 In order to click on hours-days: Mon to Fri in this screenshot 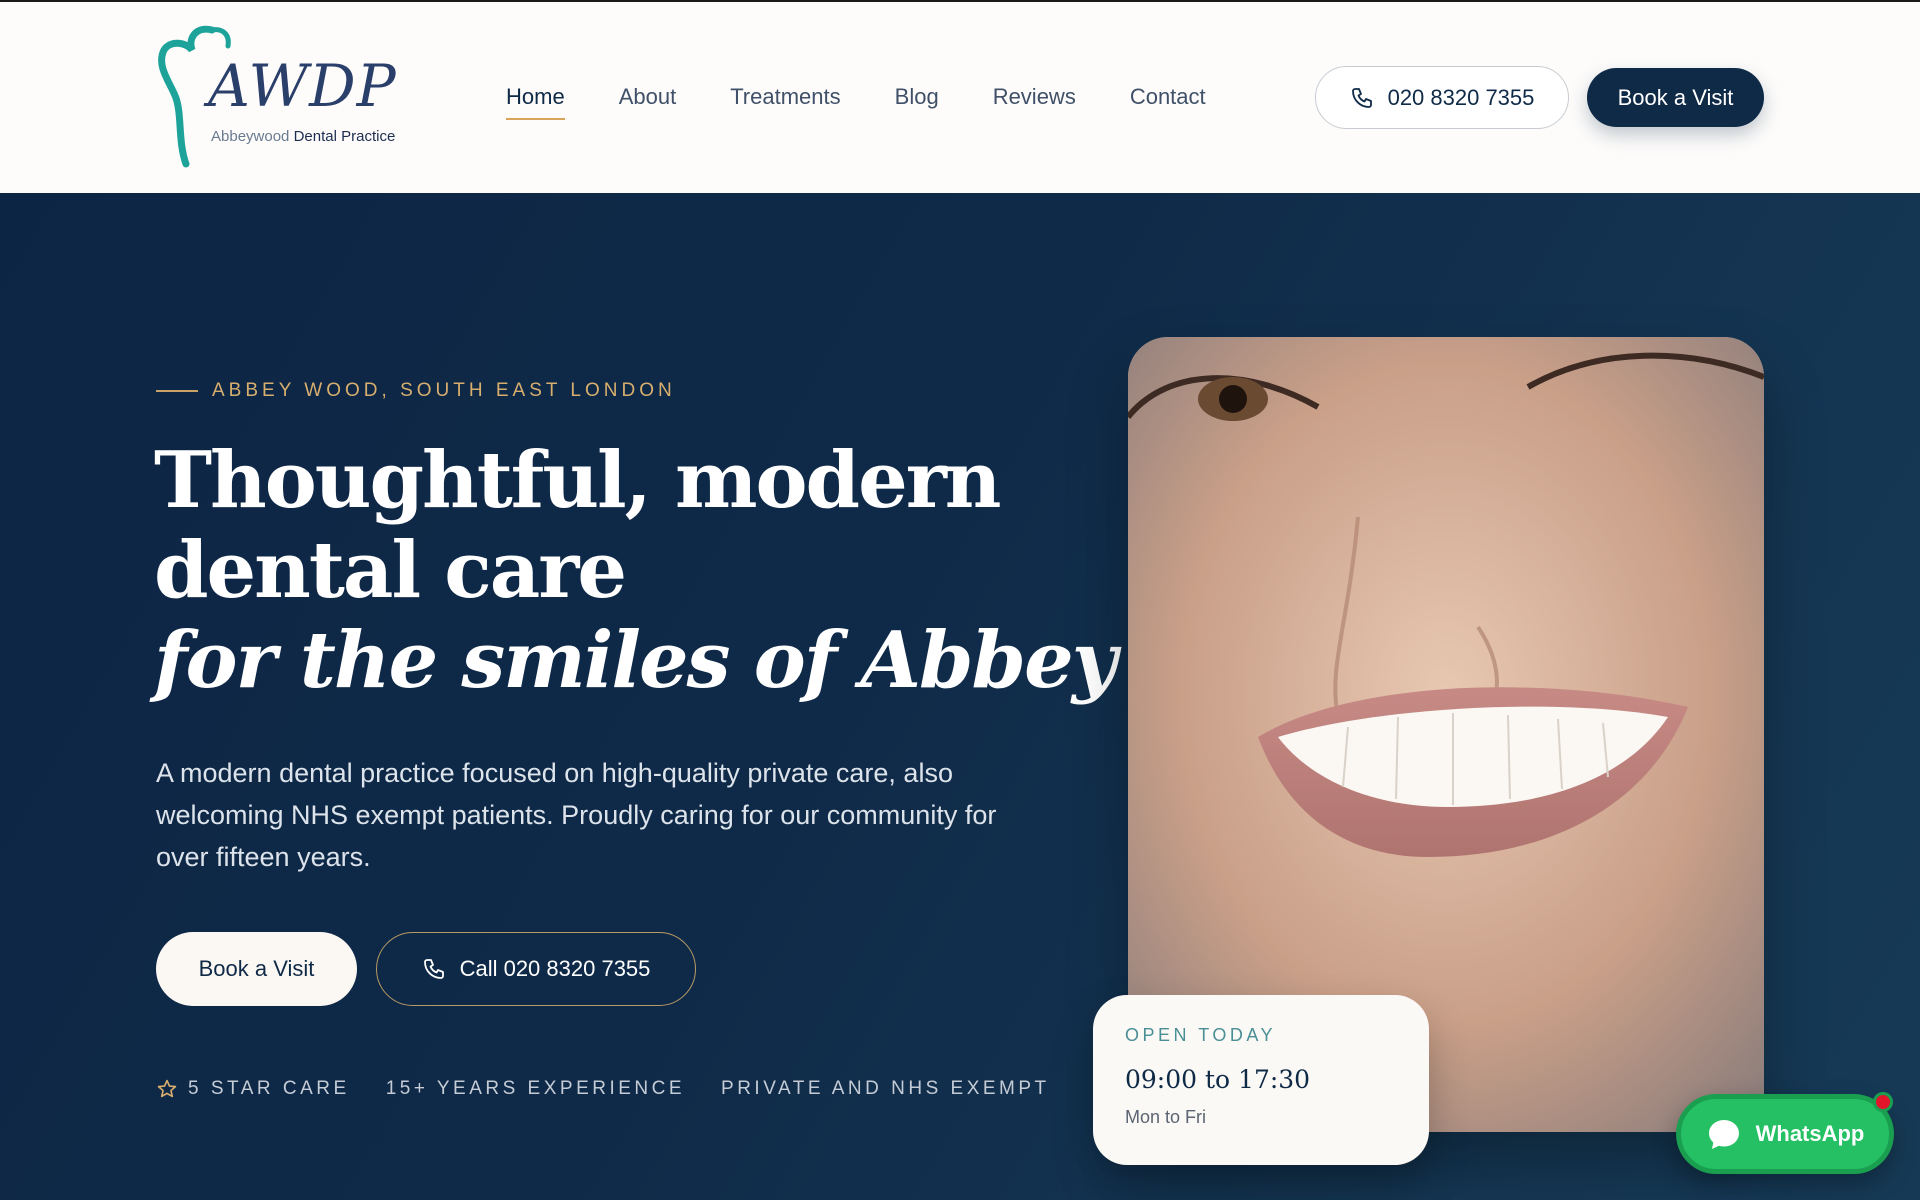, I will do `click(1166, 1117)`.